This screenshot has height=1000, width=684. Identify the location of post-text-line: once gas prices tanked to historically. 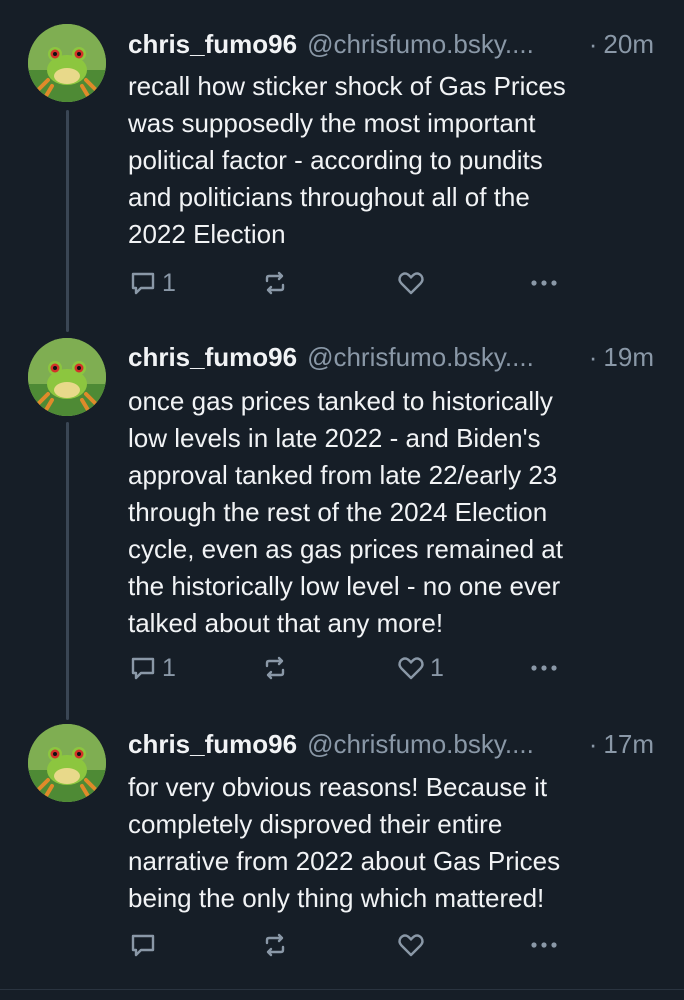
(340, 401).